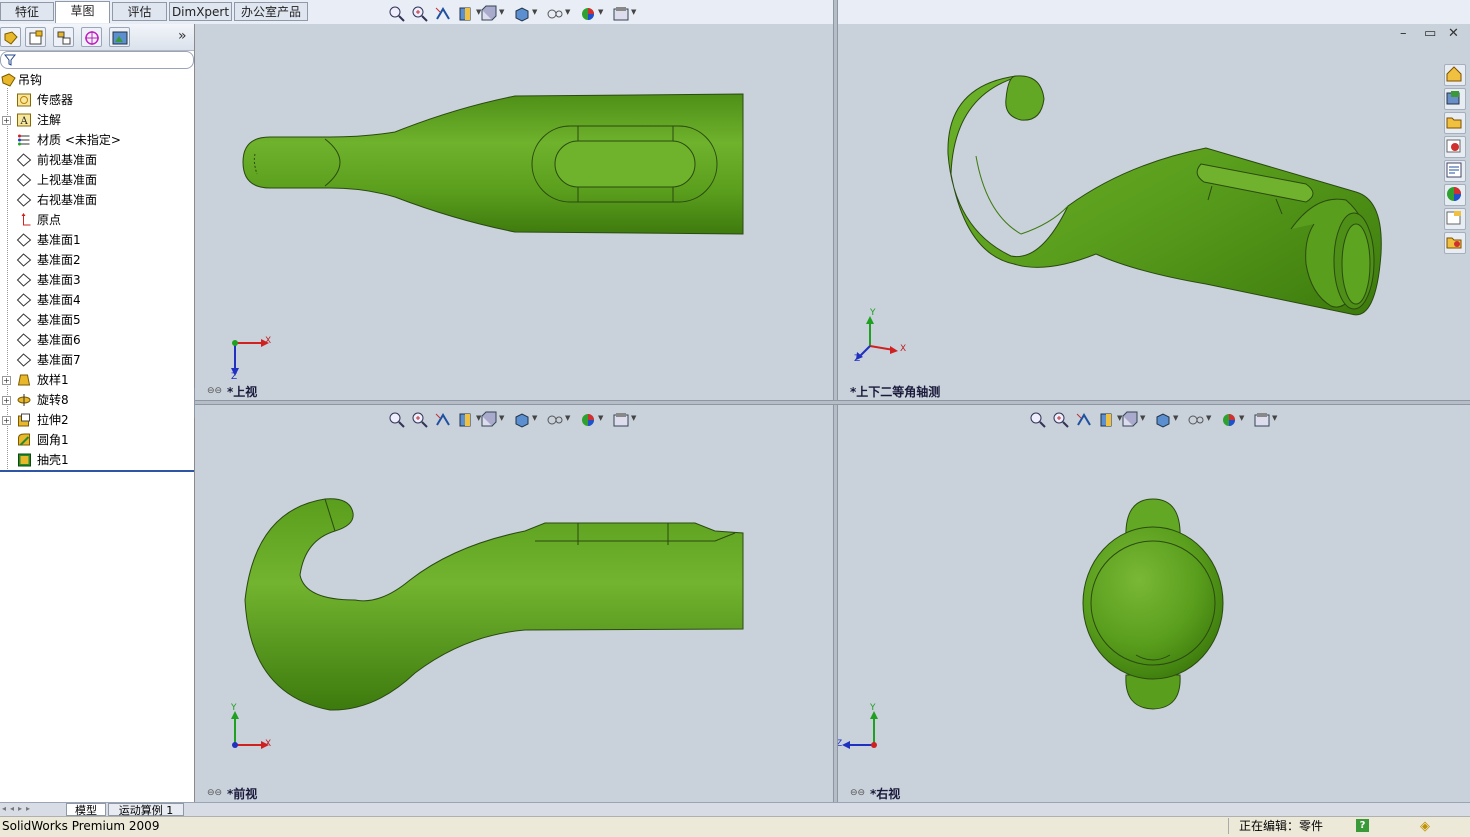 This screenshot has width=1470, height=837. What do you see at coordinates (91, 37) in the screenshot?
I see `dimxpert-manager-tab` at bounding box center [91, 37].